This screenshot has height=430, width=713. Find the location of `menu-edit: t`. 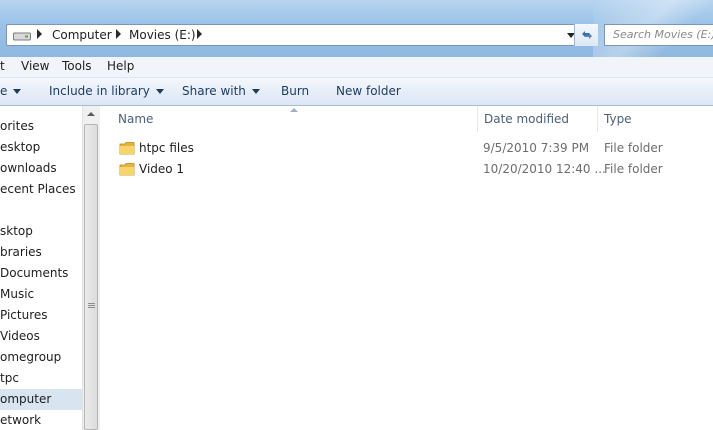

menu-edit: t is located at coordinates (2, 66).